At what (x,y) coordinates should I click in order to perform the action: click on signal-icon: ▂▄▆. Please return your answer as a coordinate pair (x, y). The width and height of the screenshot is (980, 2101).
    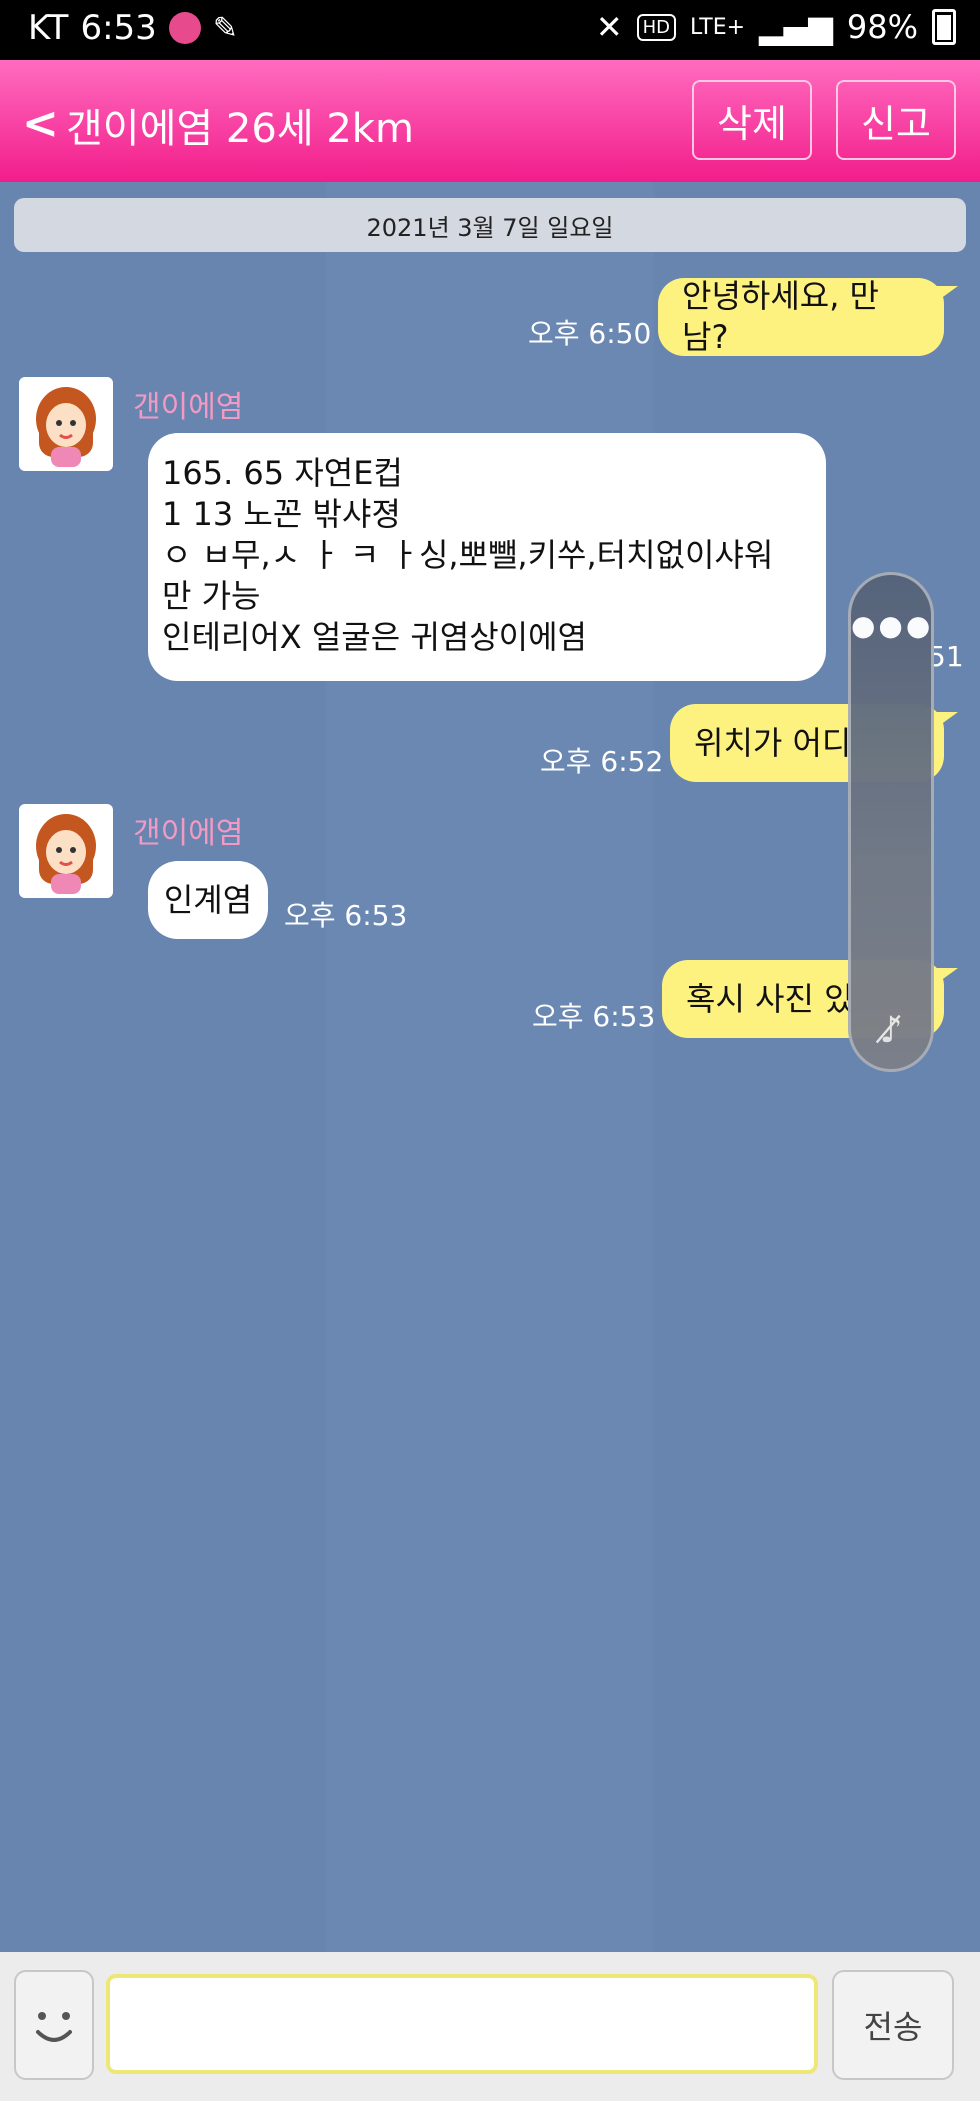
    Looking at the image, I should click on (796, 27).